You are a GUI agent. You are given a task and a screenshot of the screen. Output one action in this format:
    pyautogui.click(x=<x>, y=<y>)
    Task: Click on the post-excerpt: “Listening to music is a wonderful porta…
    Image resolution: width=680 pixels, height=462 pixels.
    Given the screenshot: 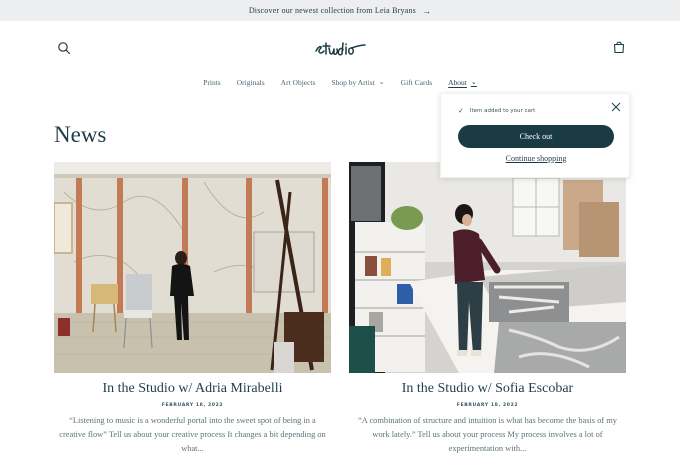 What is the action you would take?
    pyautogui.click(x=192, y=434)
    